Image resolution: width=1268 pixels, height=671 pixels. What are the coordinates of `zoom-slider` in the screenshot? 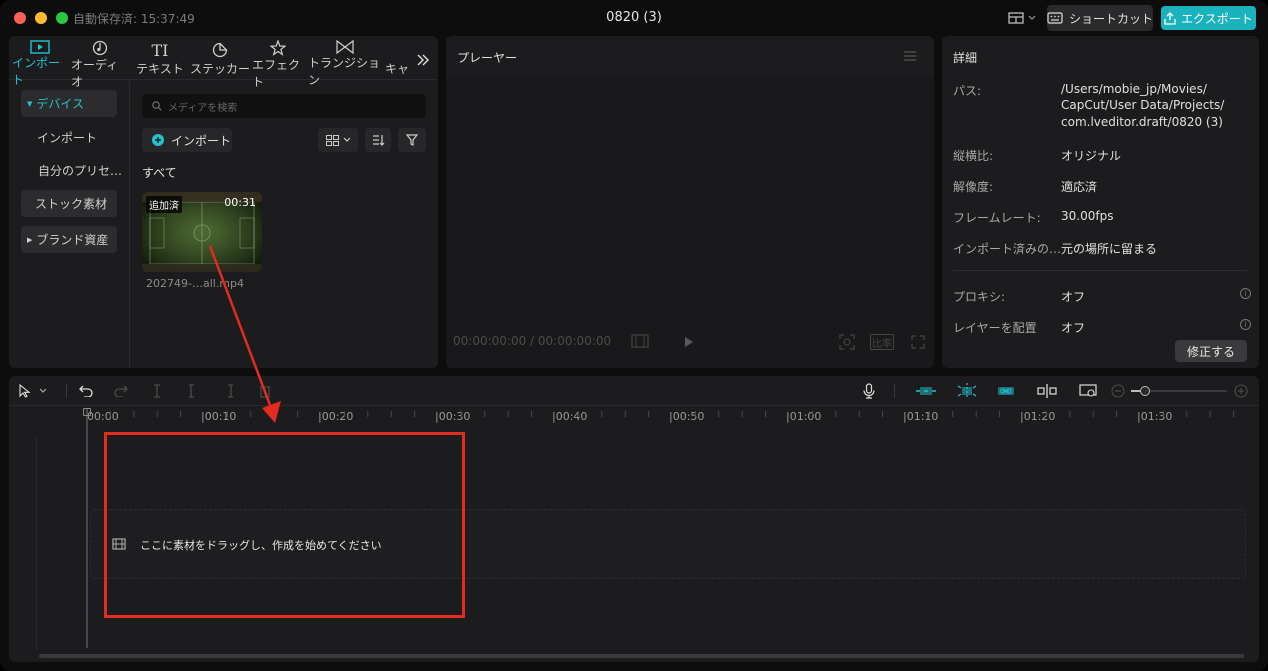 It's located at (1179, 391).